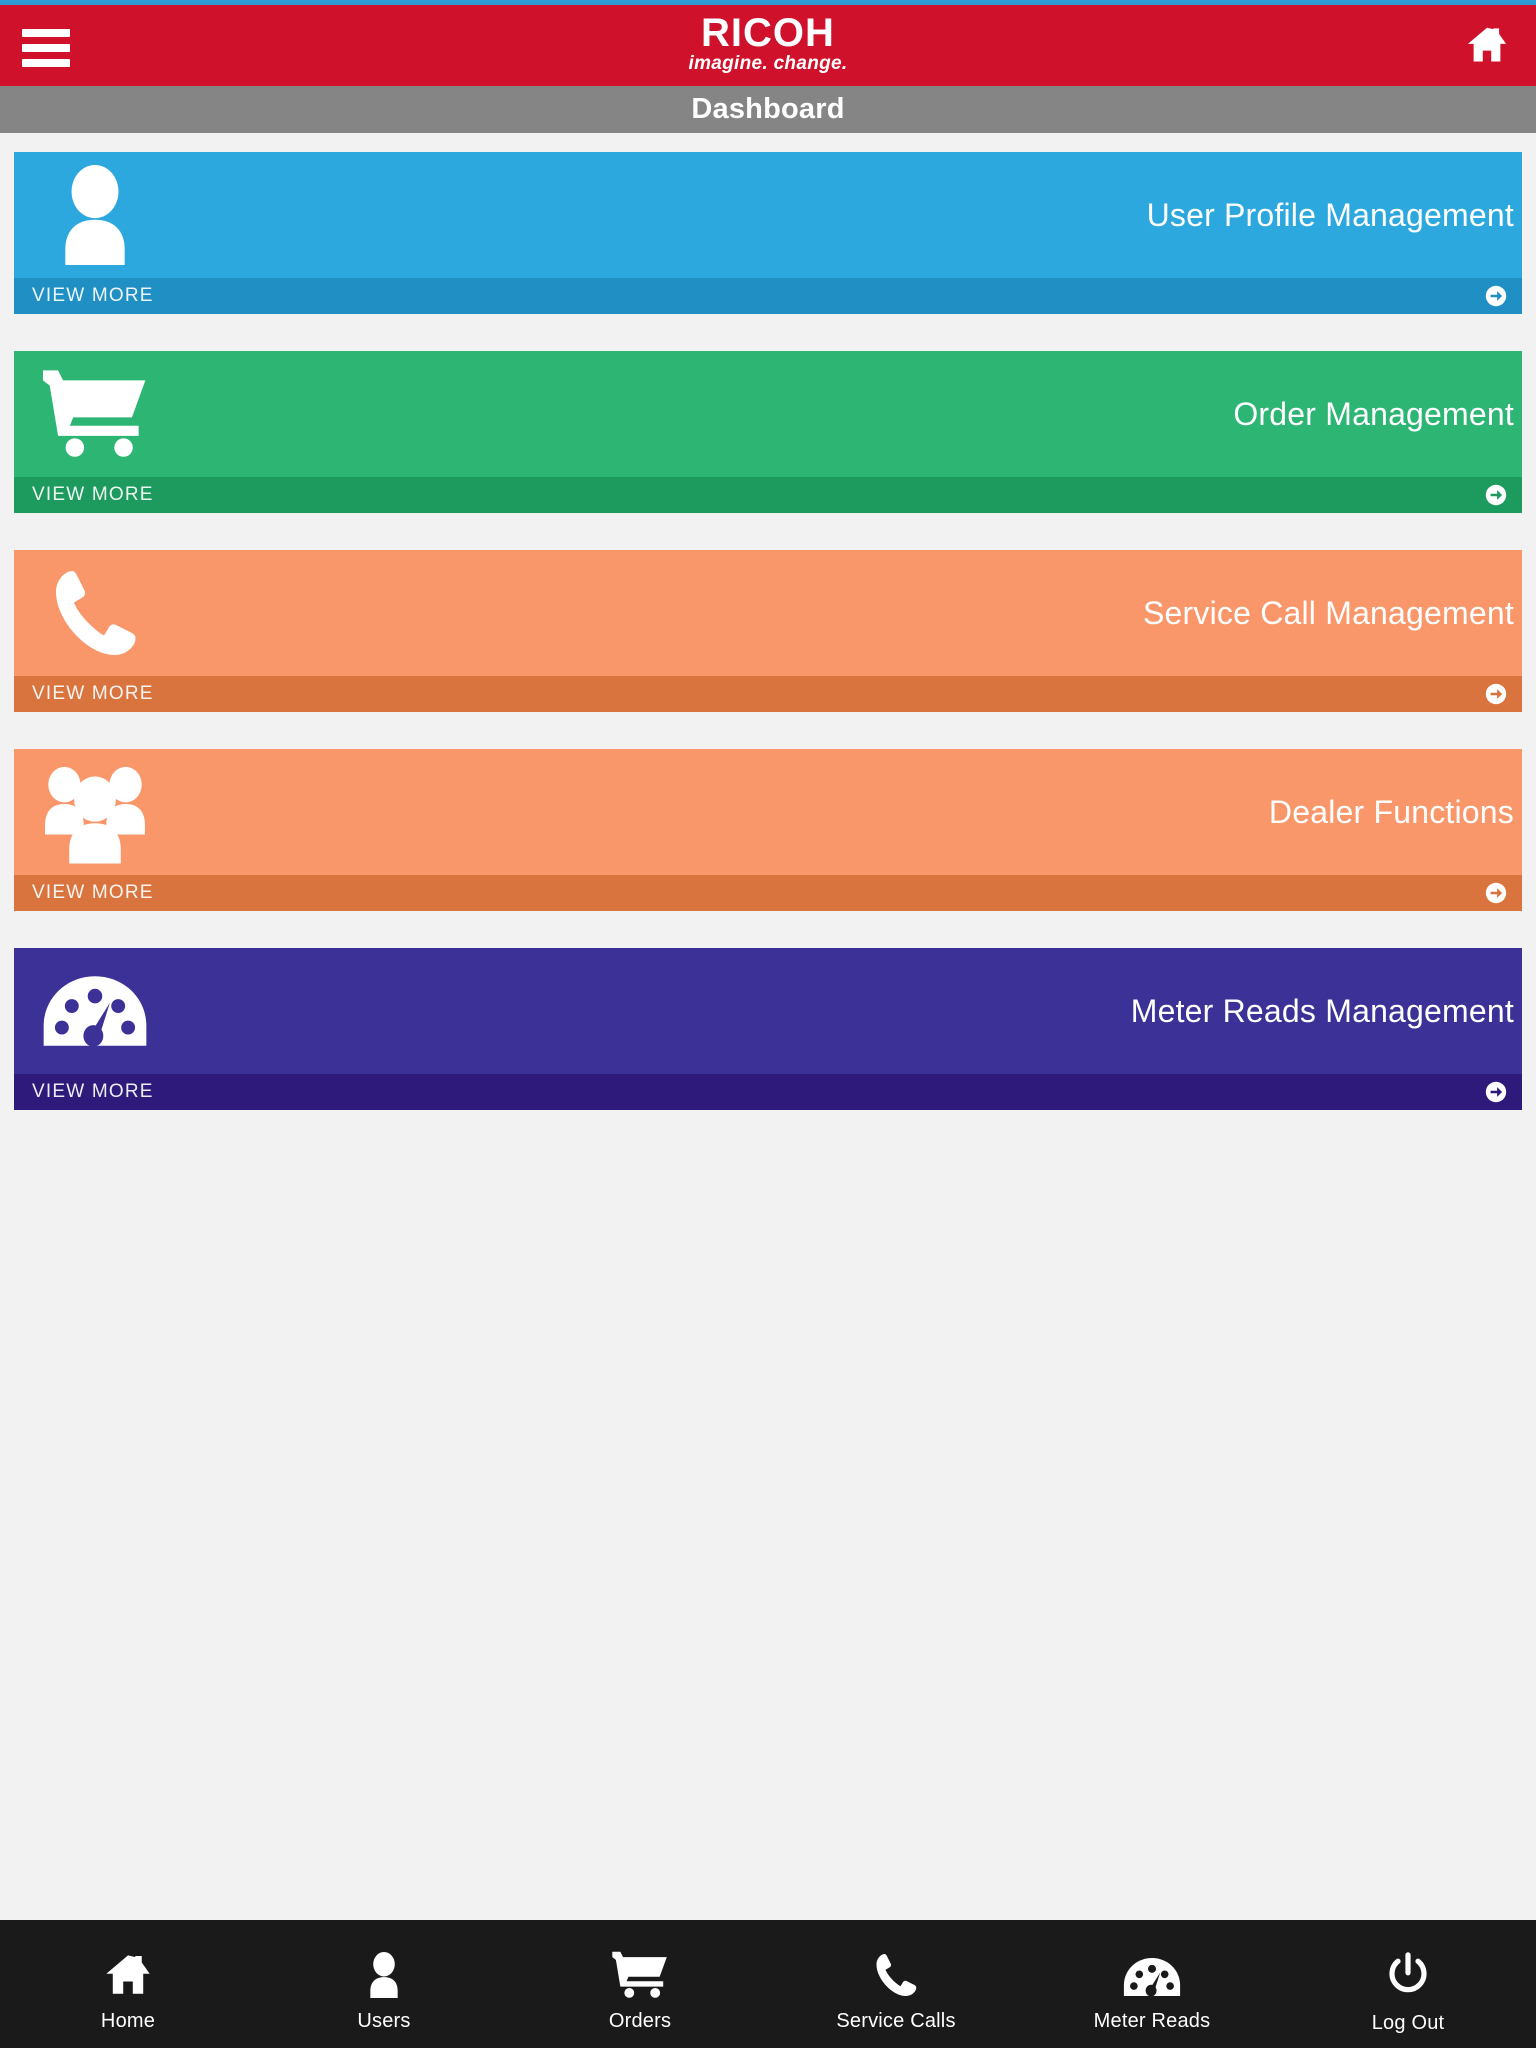 This screenshot has height=2048, width=1536. I want to click on card-body: Meter Reads Management, so click(768, 1011).